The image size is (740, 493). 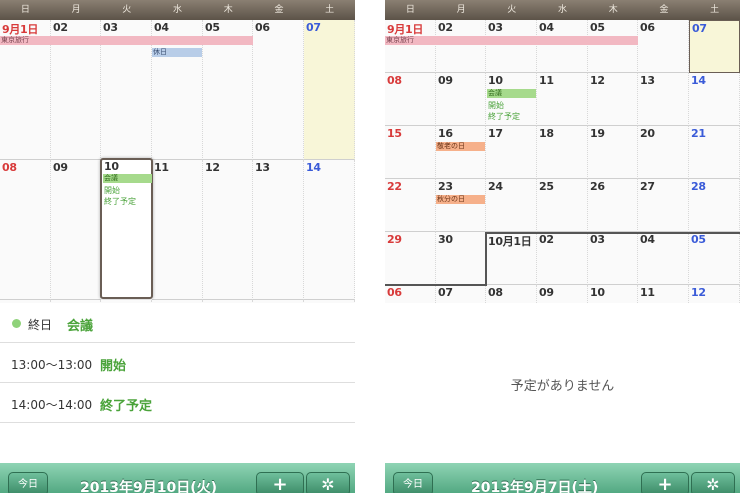 I want to click on day-cell: 27, so click(x=663, y=205).